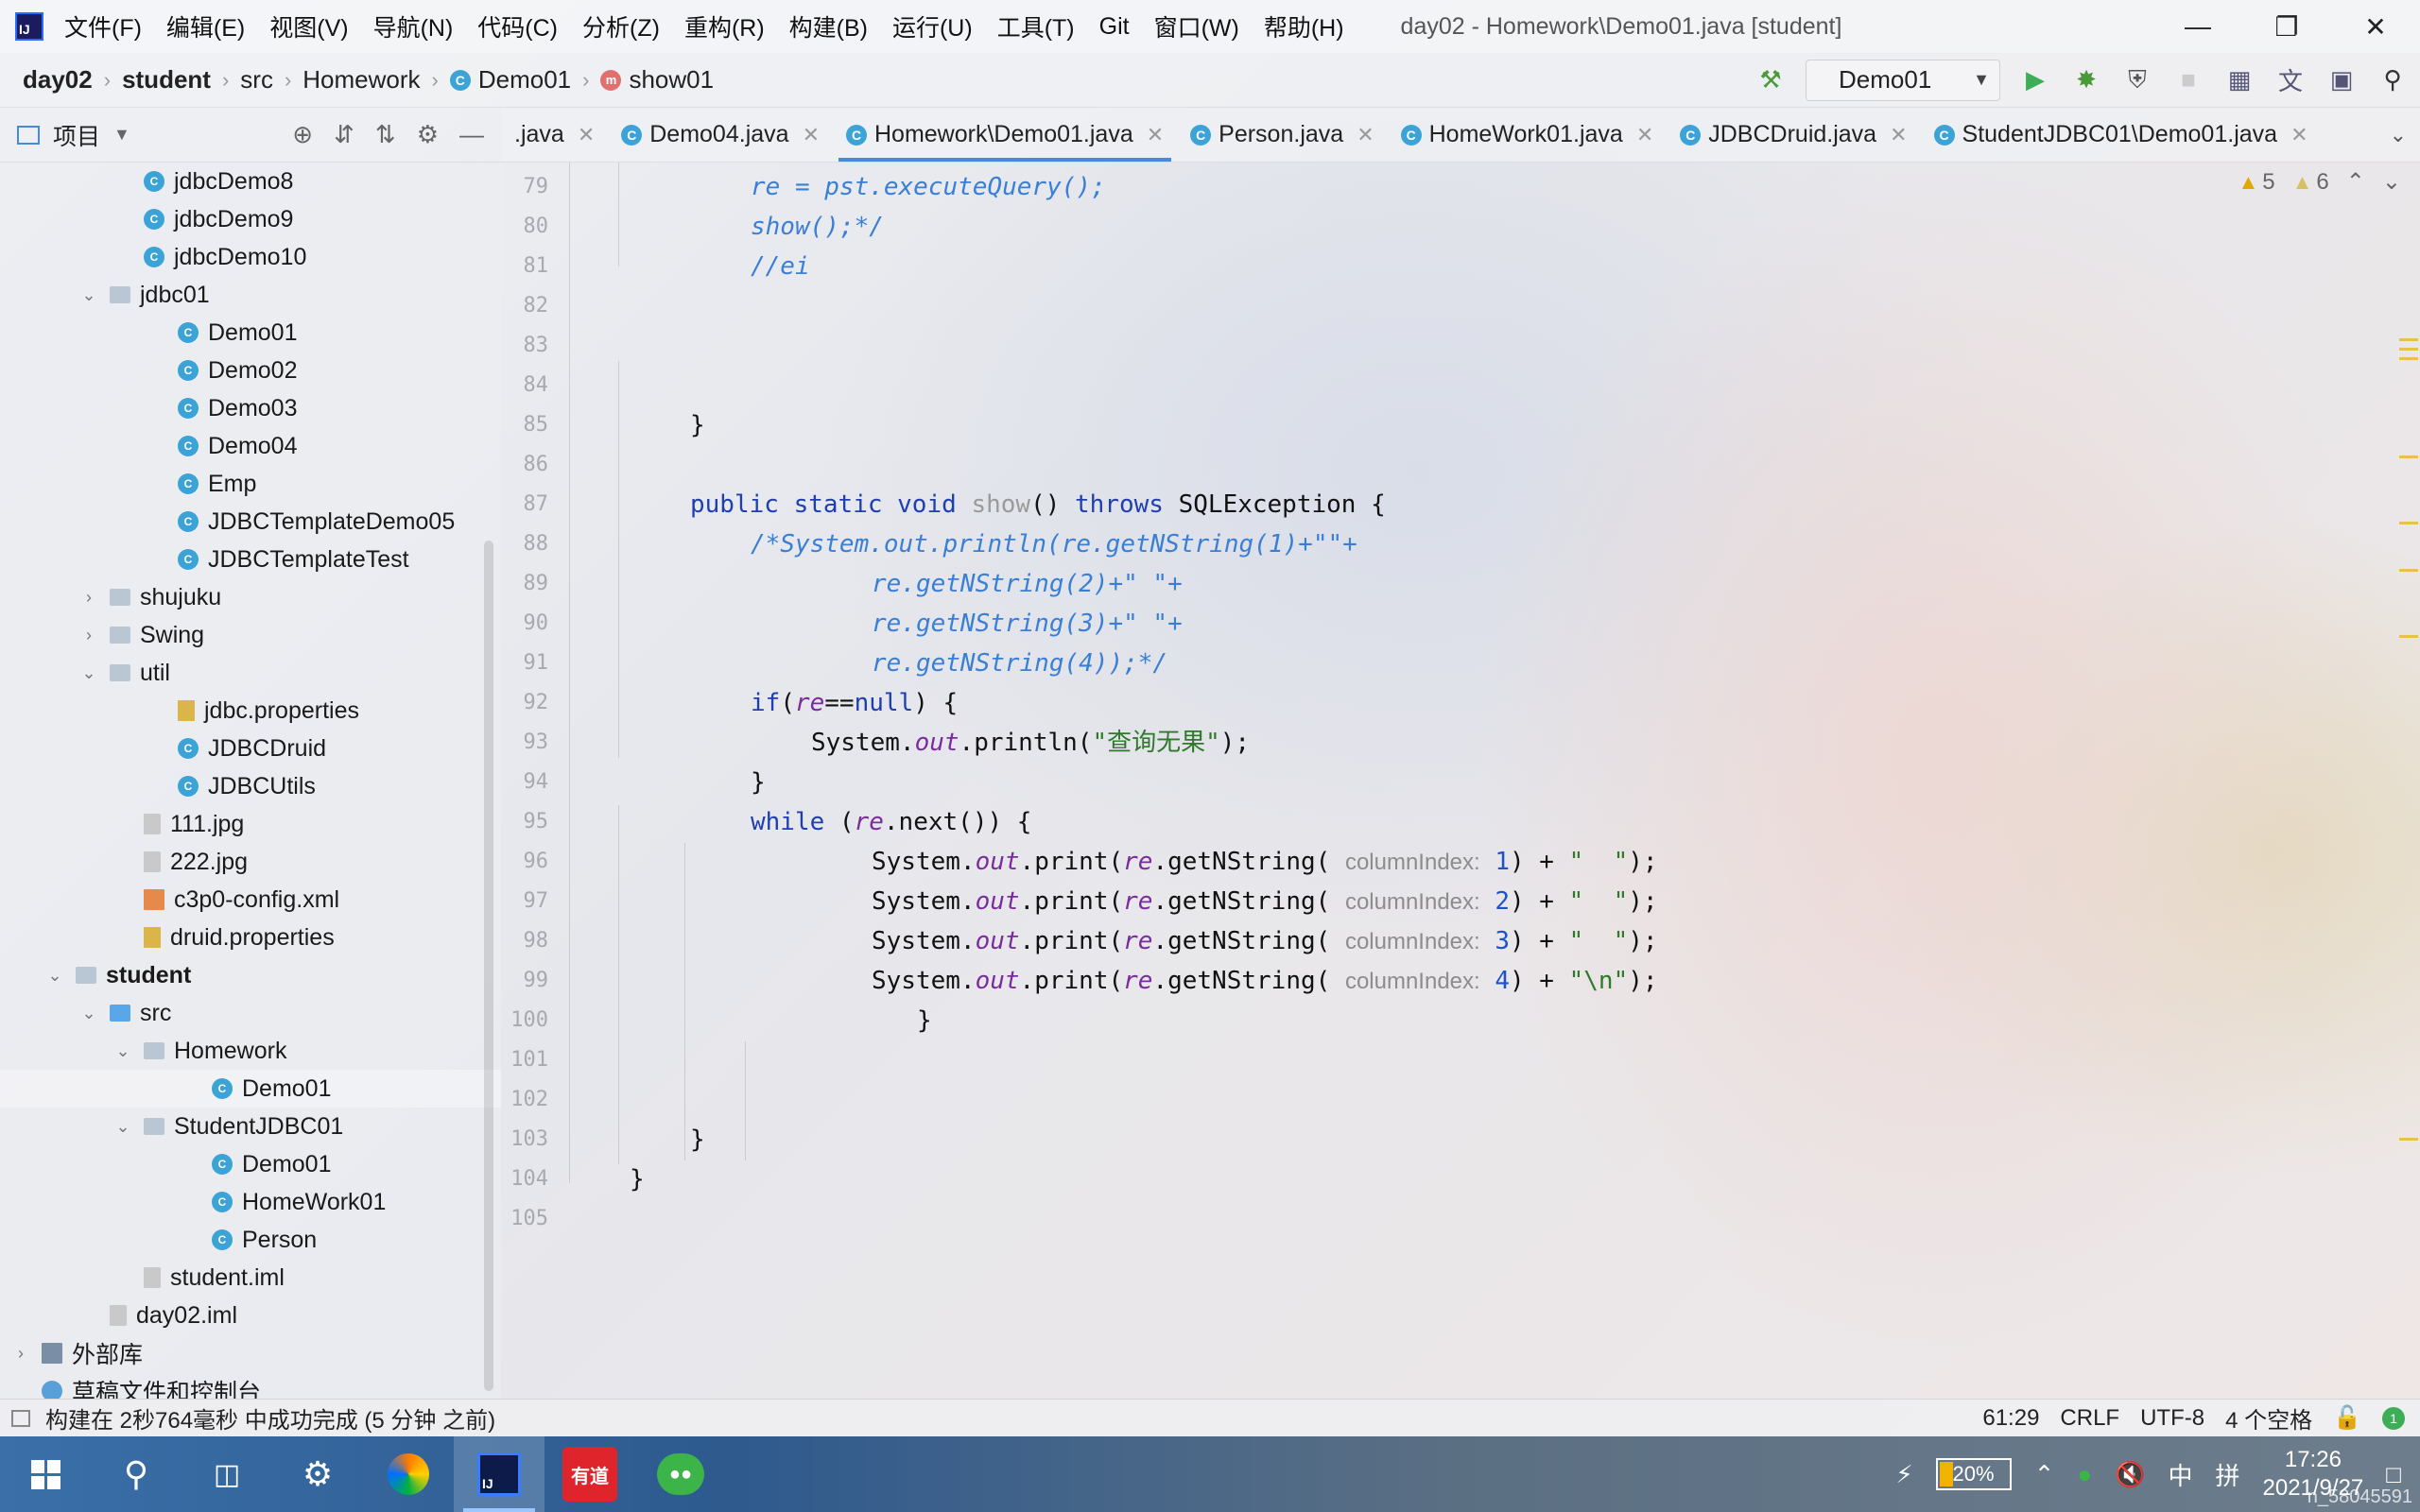  Describe the element at coordinates (525, 624) in the screenshot. I see `line-number: 90` at that location.